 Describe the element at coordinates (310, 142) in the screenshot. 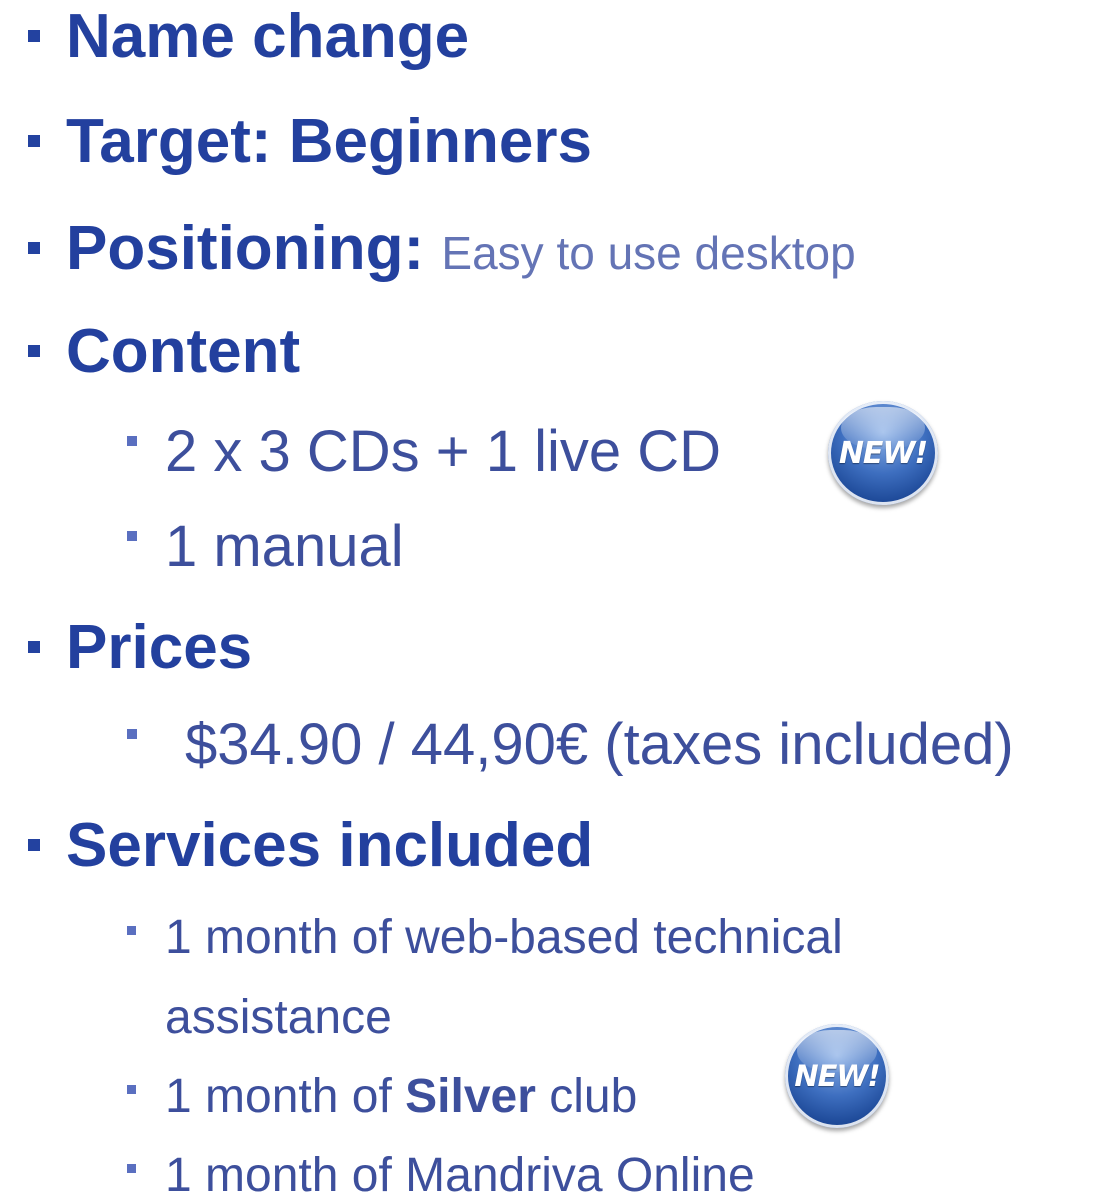

I see `item-target: Target: Beginners` at that location.